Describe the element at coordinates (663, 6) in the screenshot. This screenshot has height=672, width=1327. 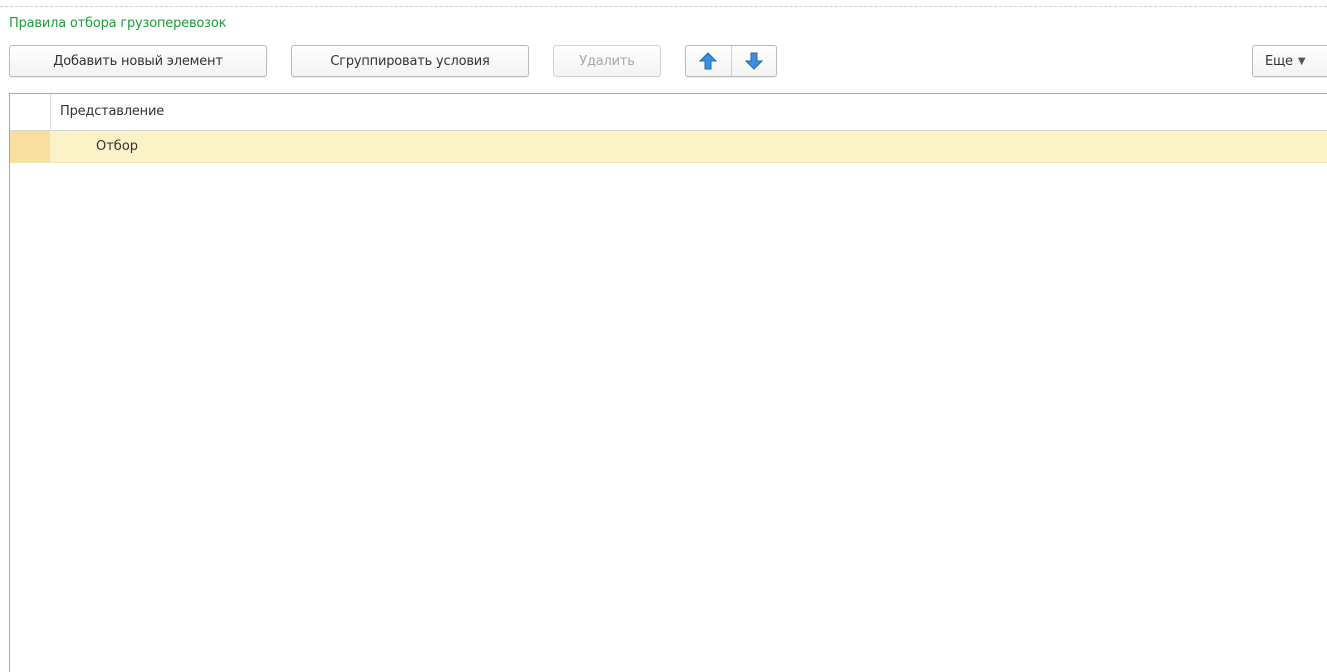
I see `section-divider` at that location.